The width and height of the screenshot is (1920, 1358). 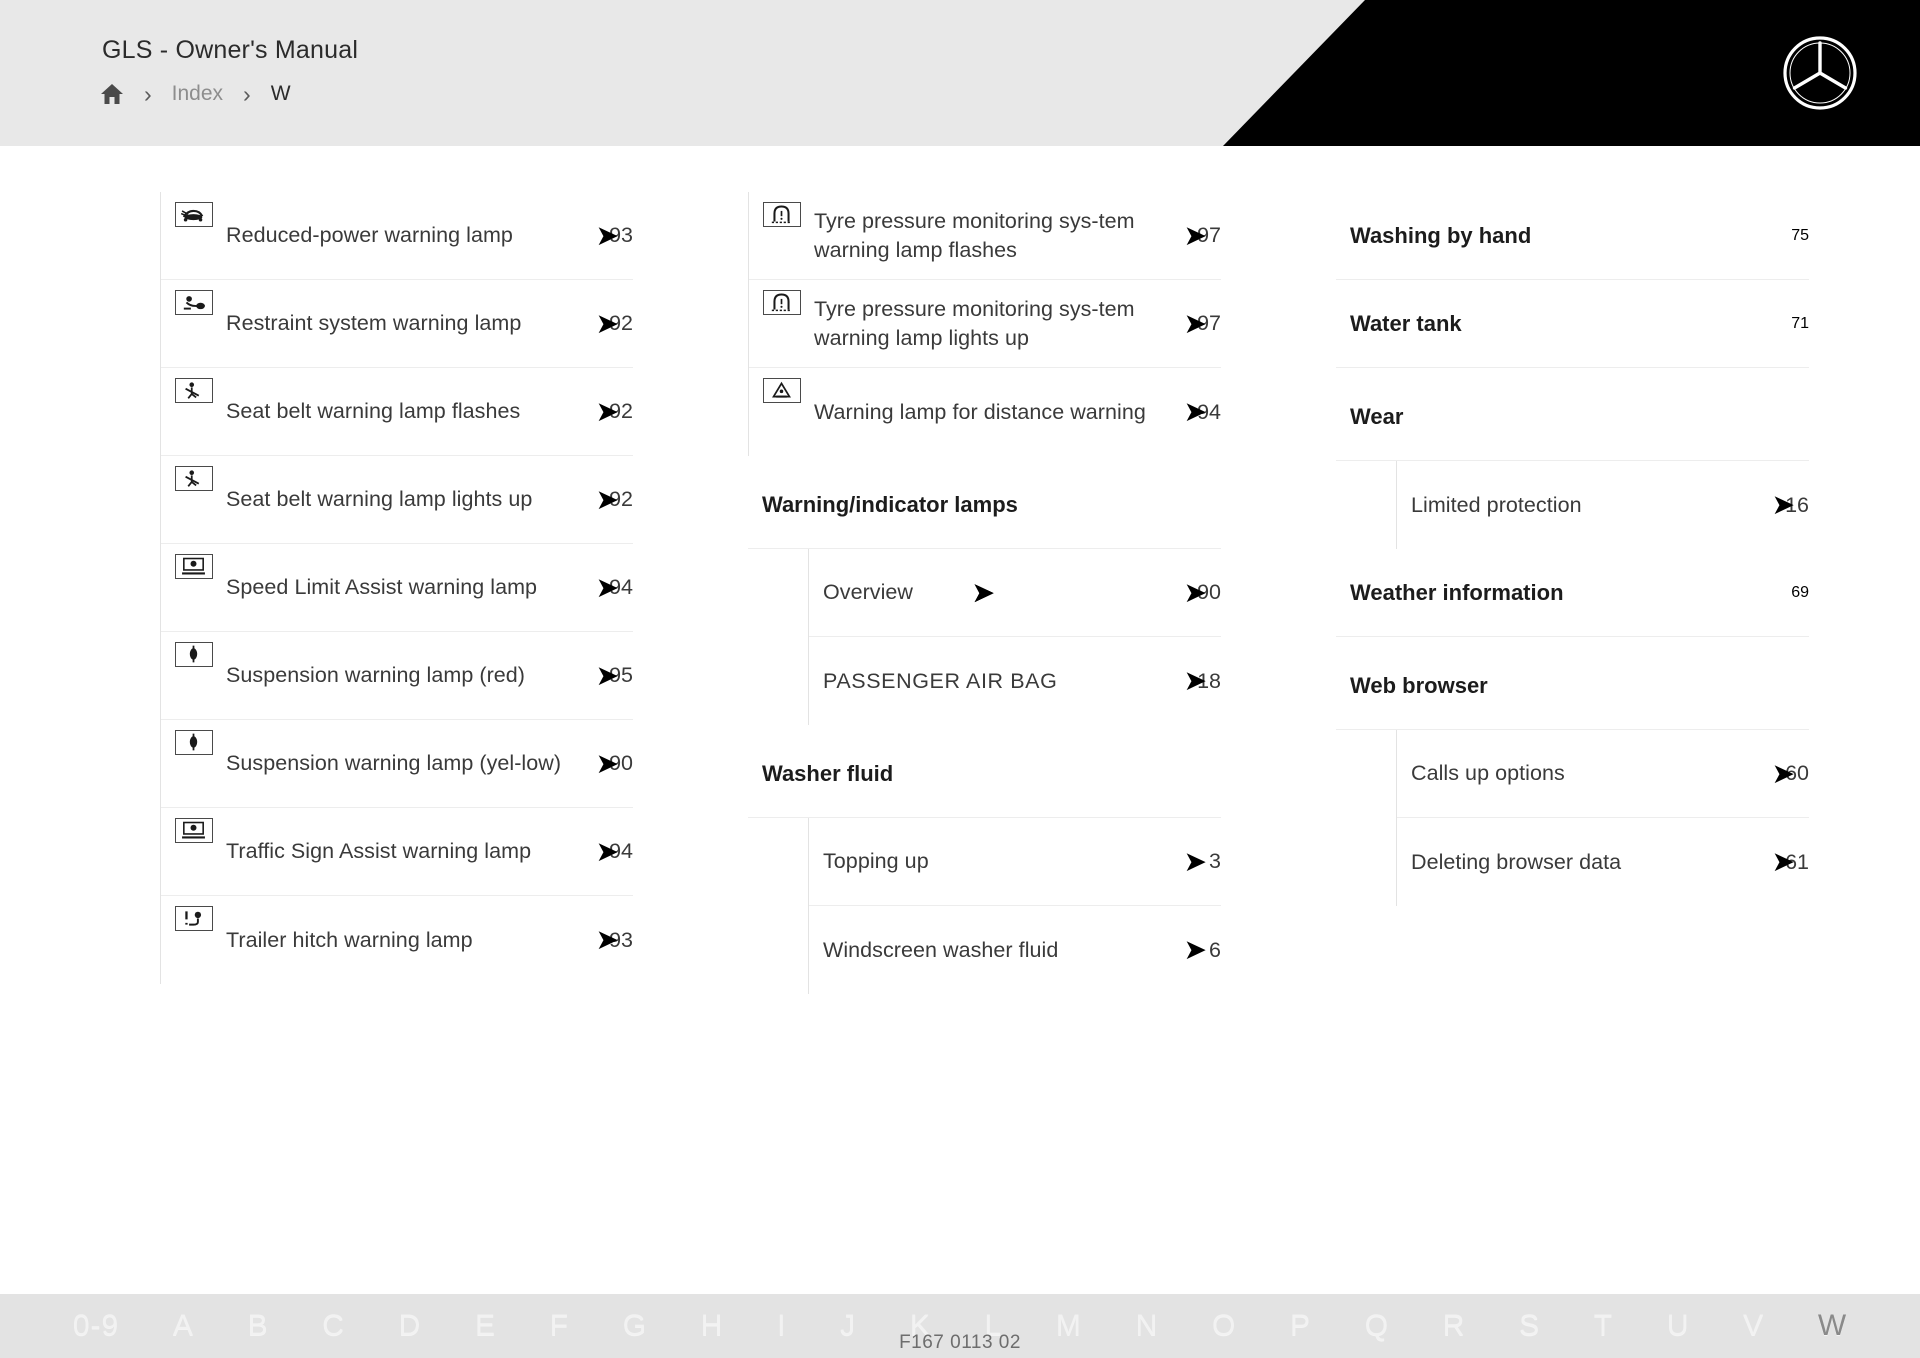 What do you see at coordinates (782, 214) in the screenshot?
I see `tyre-pressure-warning-lamp-icon` at bounding box center [782, 214].